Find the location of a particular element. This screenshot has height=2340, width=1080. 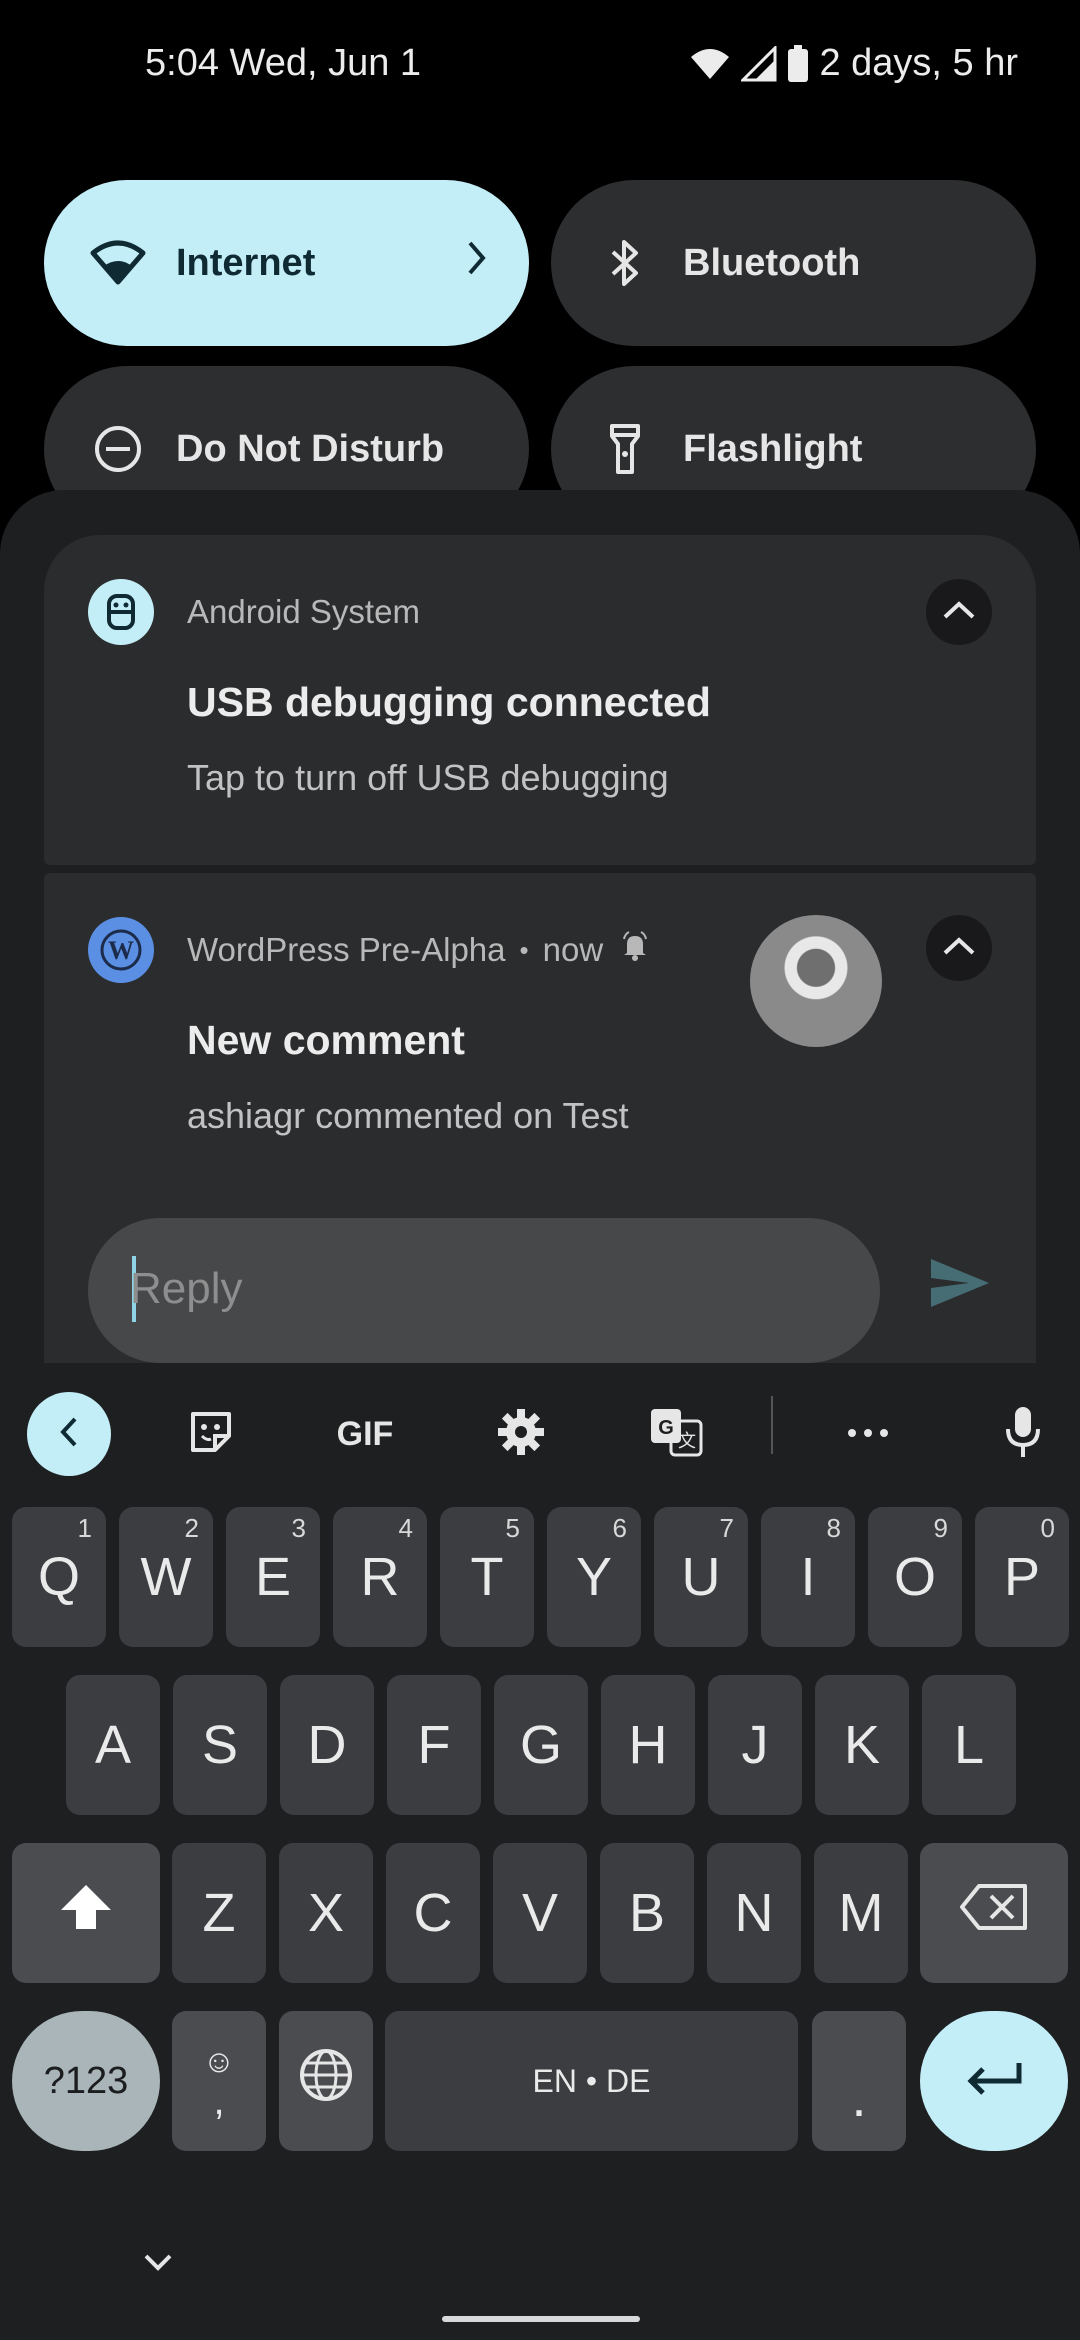

key-f: F is located at coordinates (434, 1745).